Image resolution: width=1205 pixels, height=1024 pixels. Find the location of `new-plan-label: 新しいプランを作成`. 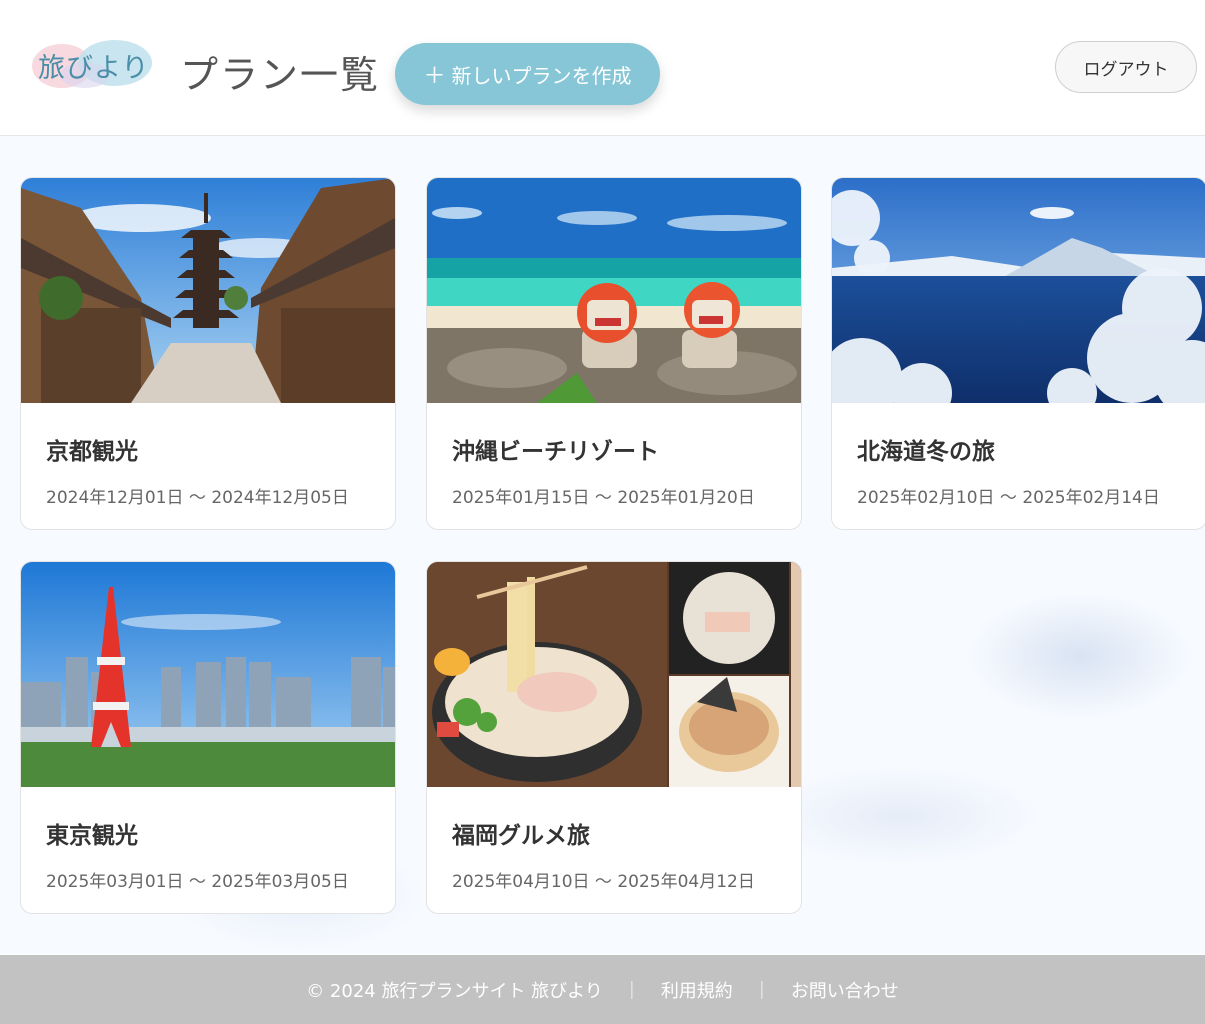

new-plan-label: 新しいプランを作成 is located at coordinates (541, 75).